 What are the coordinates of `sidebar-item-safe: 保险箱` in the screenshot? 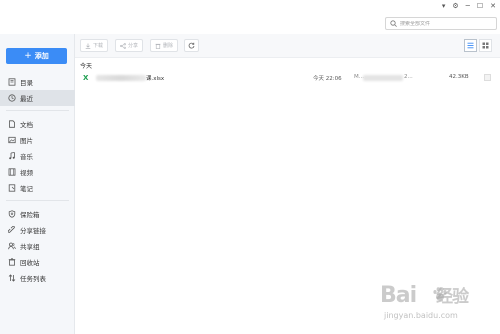 It's located at (37, 214).